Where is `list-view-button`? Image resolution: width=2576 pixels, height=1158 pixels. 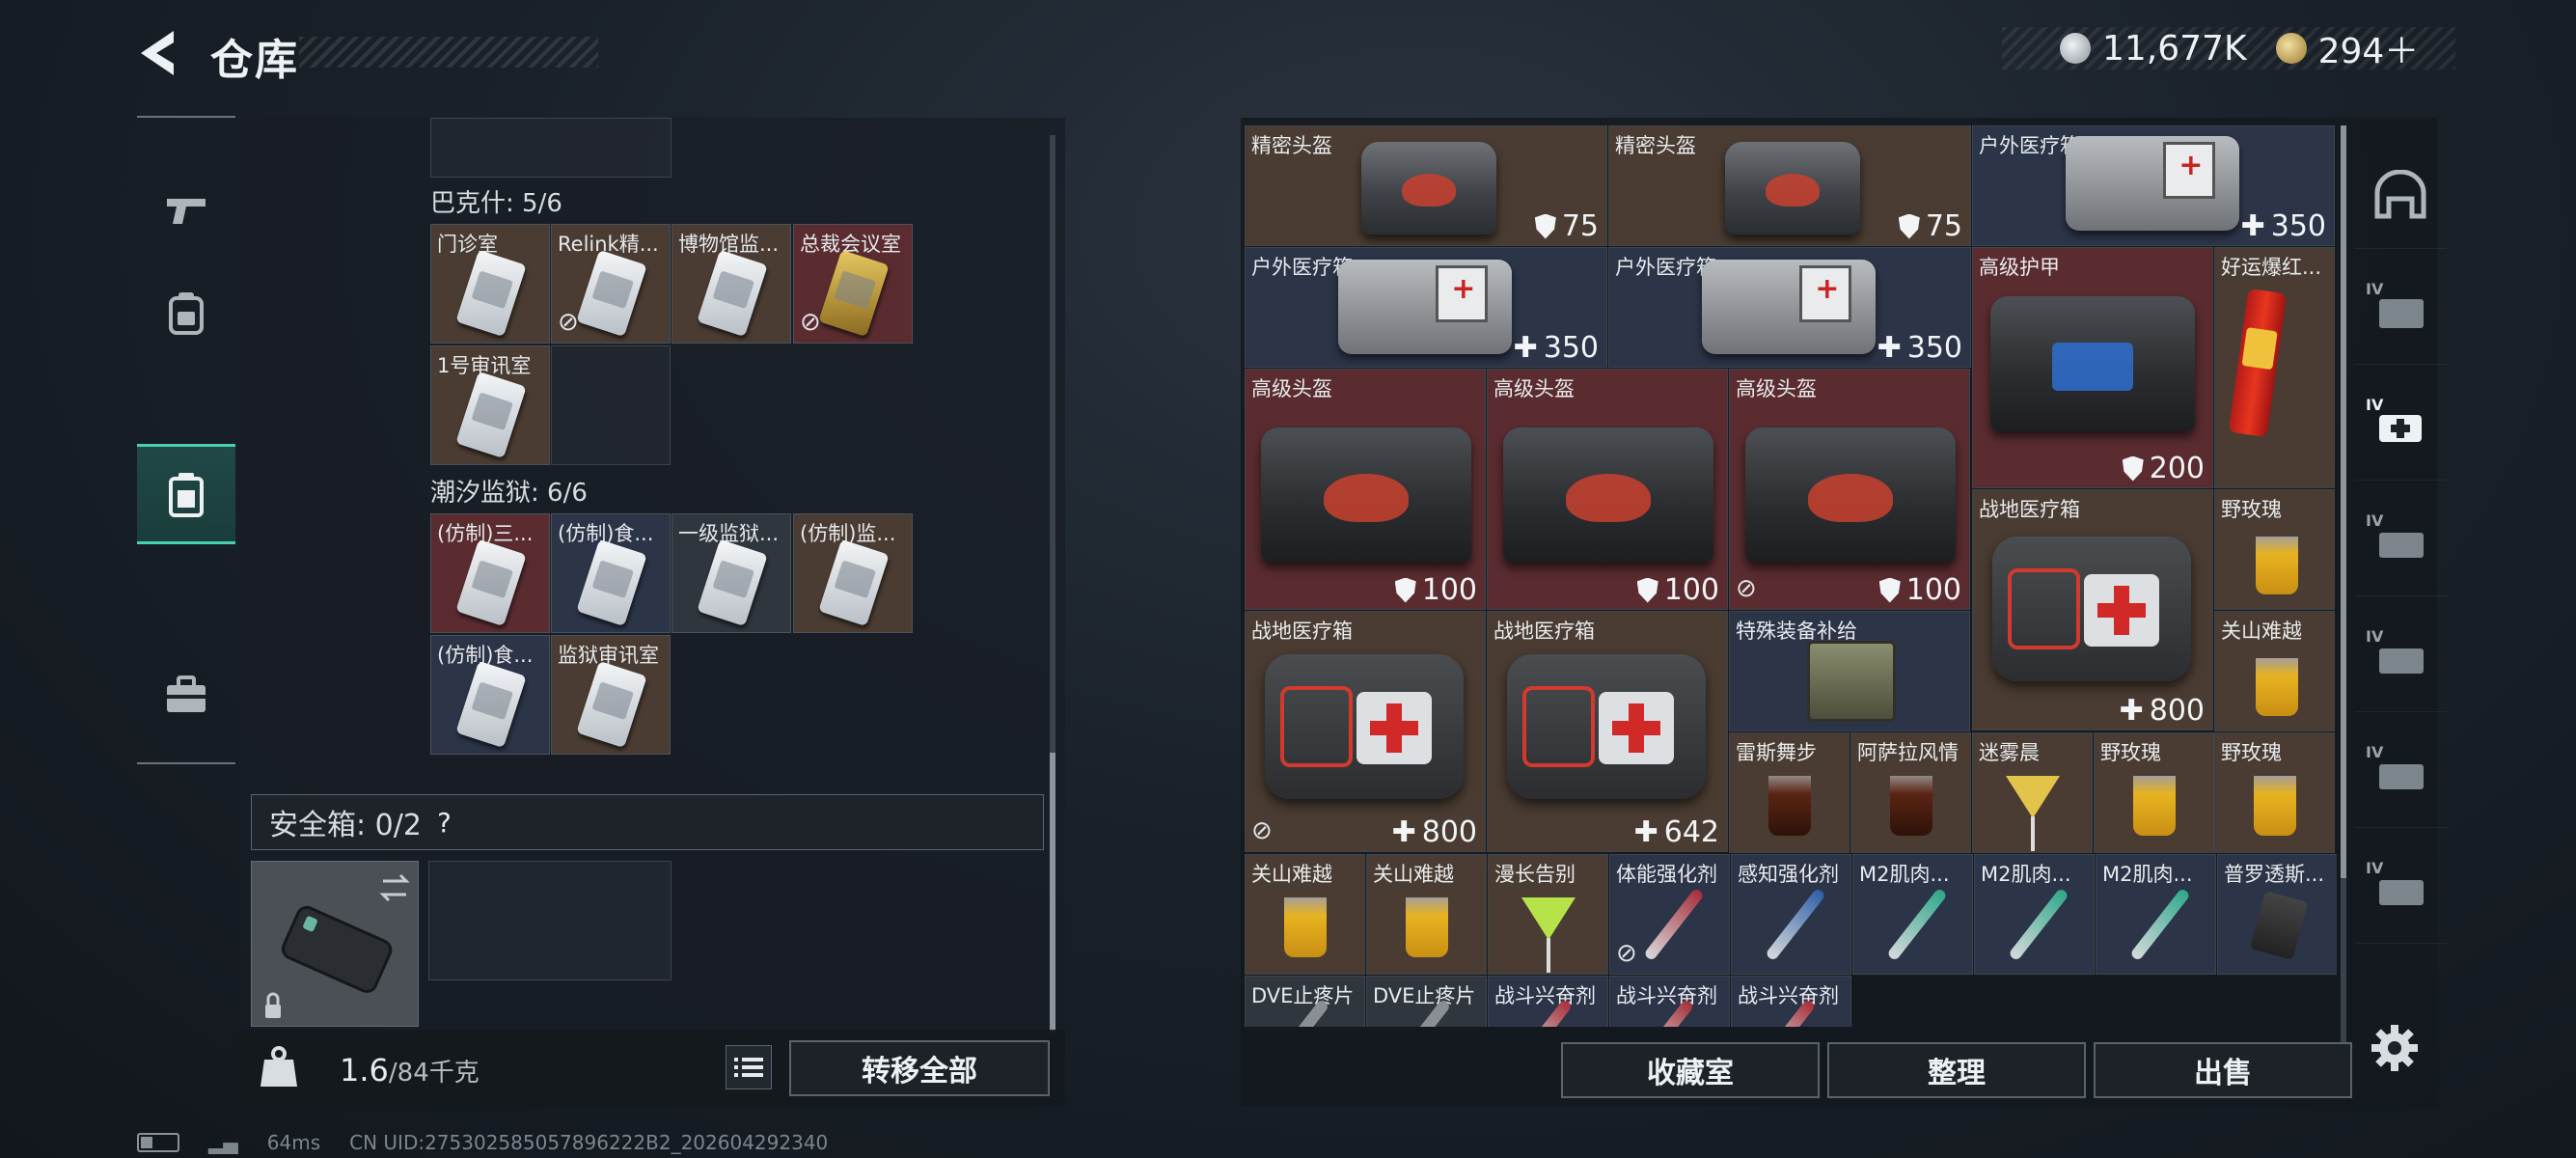 list-view-button is located at coordinates (749, 1067).